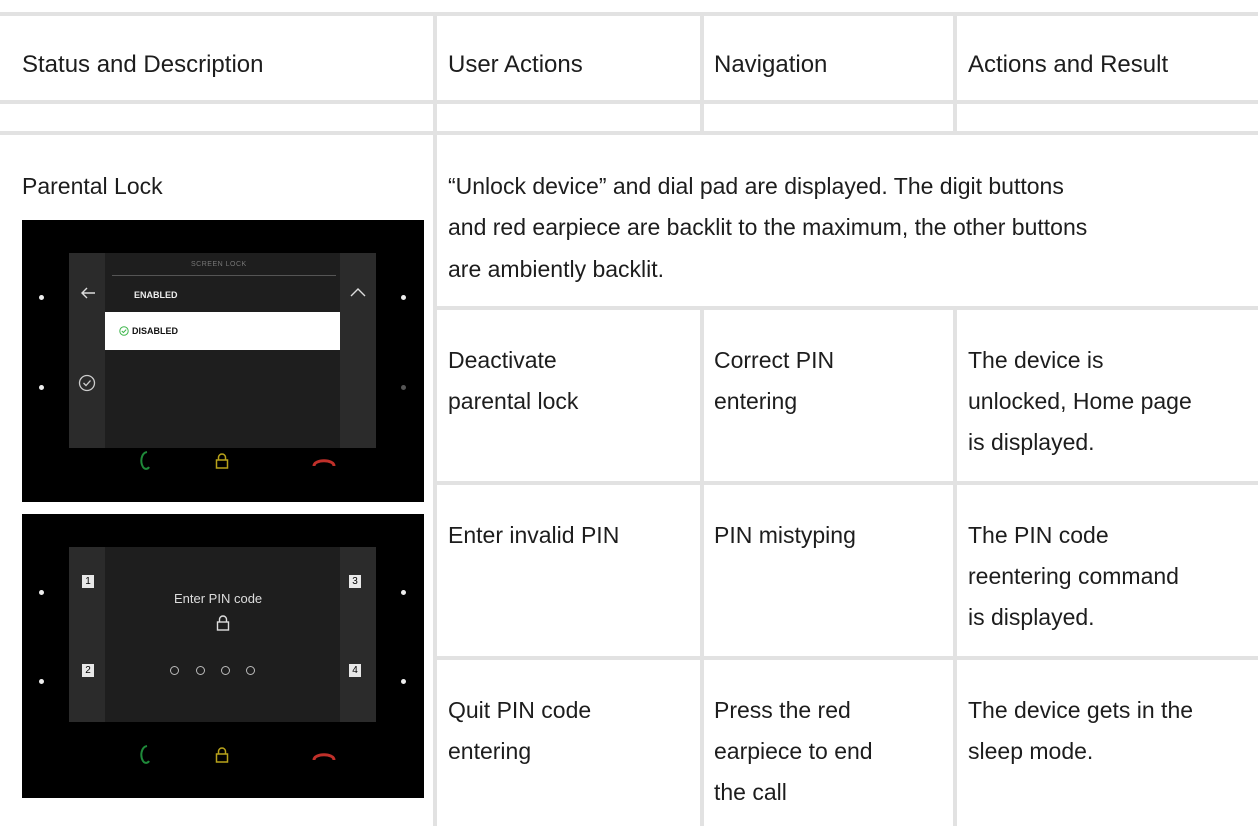 This screenshot has height=826, width=1258. What do you see at coordinates (513, 401) in the screenshot?
I see `row1-action-line-2: parental lock` at bounding box center [513, 401].